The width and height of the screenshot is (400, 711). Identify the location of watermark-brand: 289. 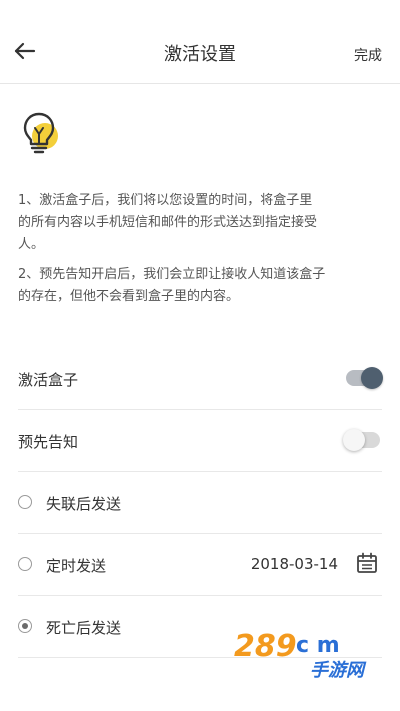
(265, 646).